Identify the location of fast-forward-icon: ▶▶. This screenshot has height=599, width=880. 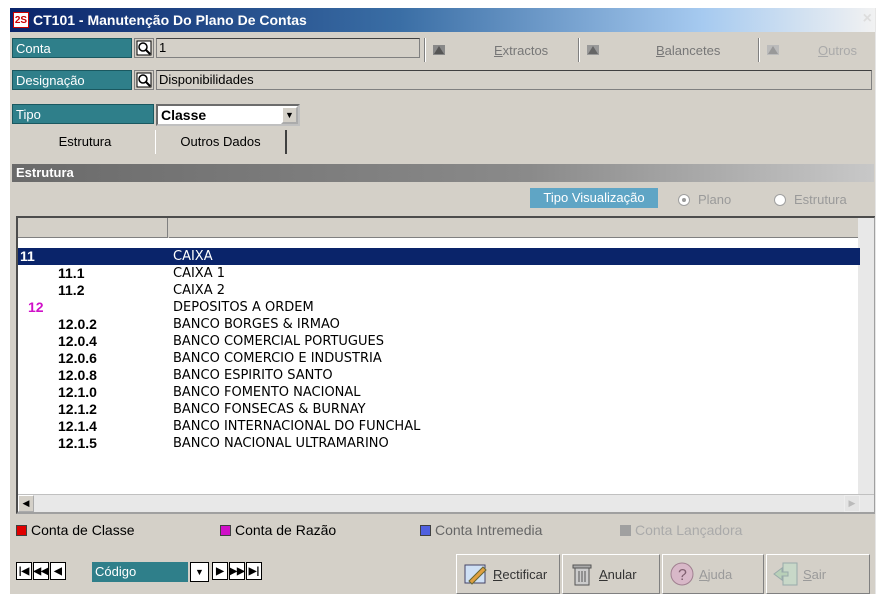
(237, 571).